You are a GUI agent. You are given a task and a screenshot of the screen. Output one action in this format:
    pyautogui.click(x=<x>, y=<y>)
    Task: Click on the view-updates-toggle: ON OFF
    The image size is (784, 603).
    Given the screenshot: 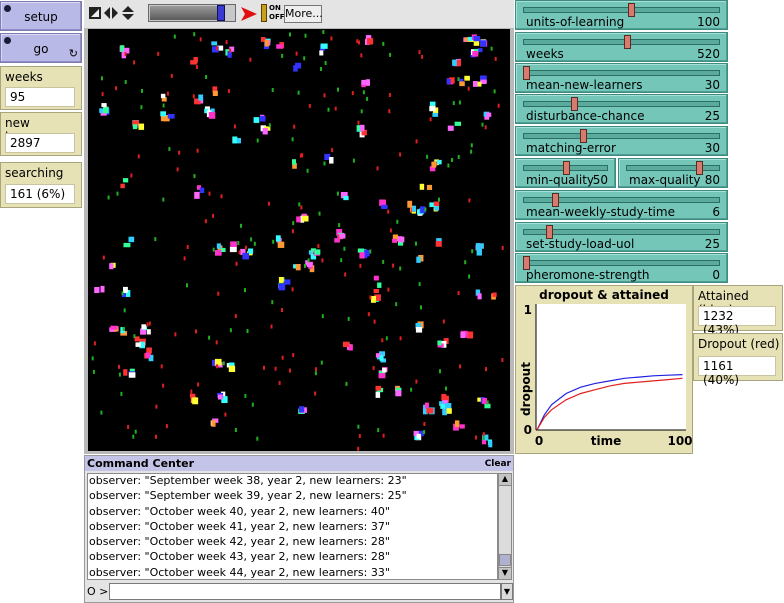 What is the action you would take?
    pyautogui.click(x=273, y=14)
    